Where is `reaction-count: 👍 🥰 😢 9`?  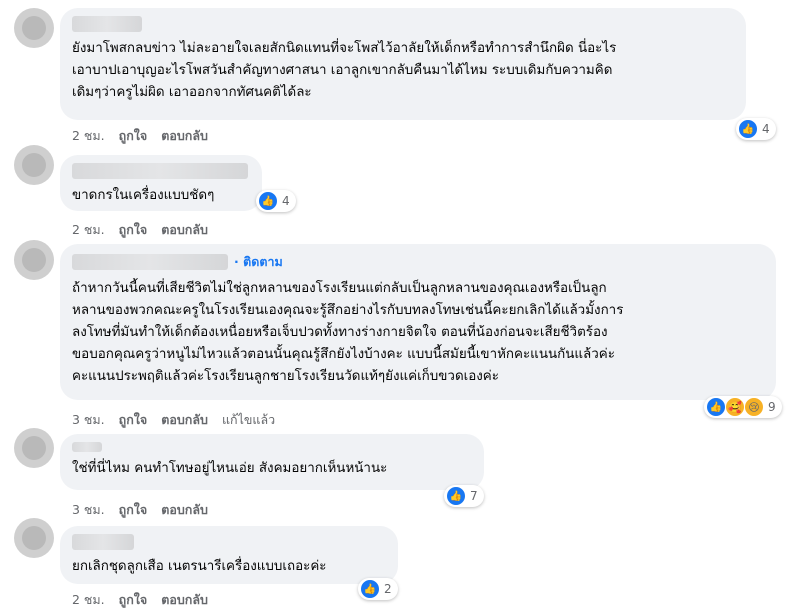 reaction-count: 👍 🥰 😢 9 is located at coordinates (743, 407).